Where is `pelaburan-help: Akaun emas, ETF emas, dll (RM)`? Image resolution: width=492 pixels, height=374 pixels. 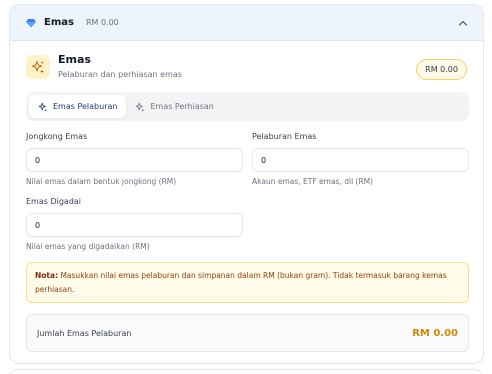
pelaburan-help: Akaun emas, ETF emas, dll (RM) is located at coordinates (313, 181).